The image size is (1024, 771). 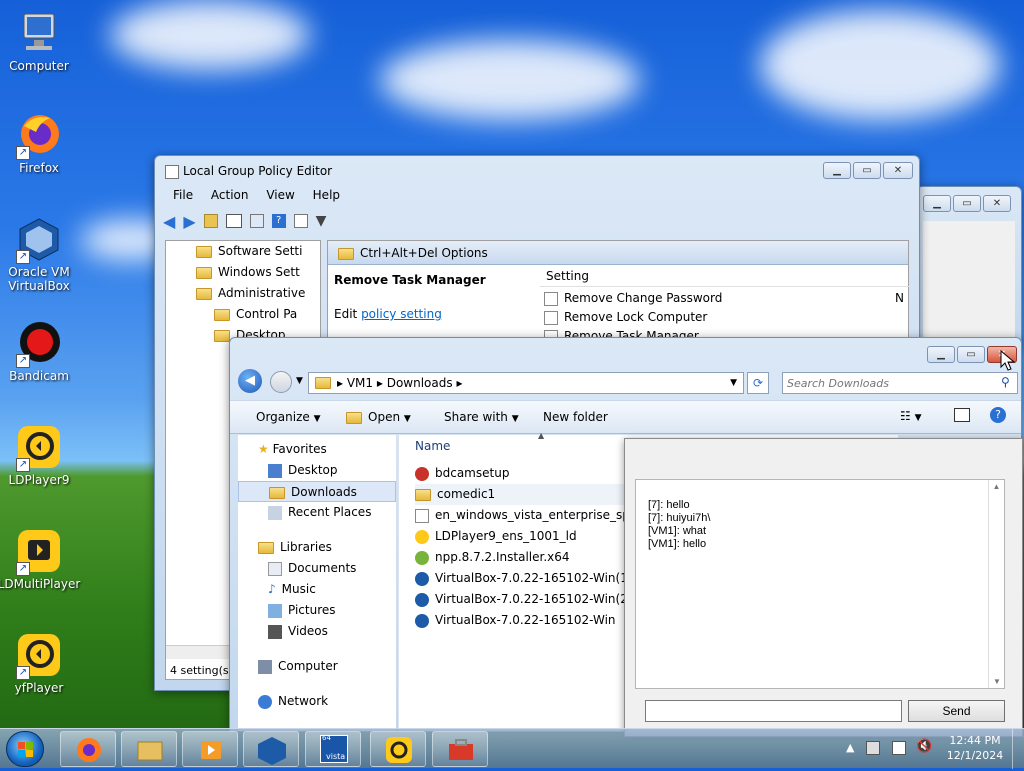 I want to click on background-window: ▁ ▭ ✕, so click(x=969, y=266).